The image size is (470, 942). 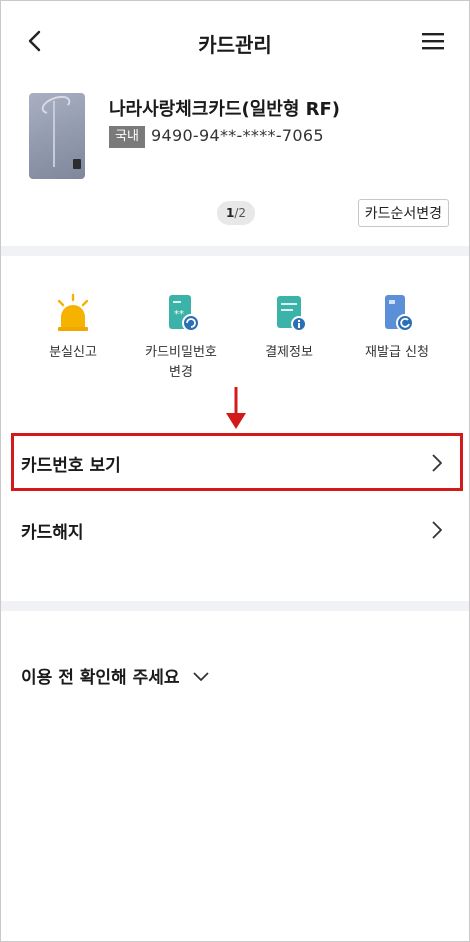 I want to click on cancel-card-row: 카드해지, so click(x=235, y=530).